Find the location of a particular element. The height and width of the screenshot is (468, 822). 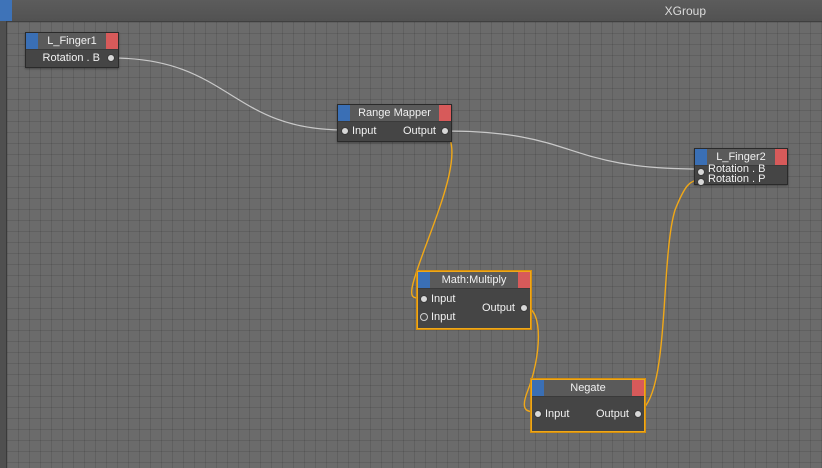

window-corner-icon is located at coordinates (6, 10).